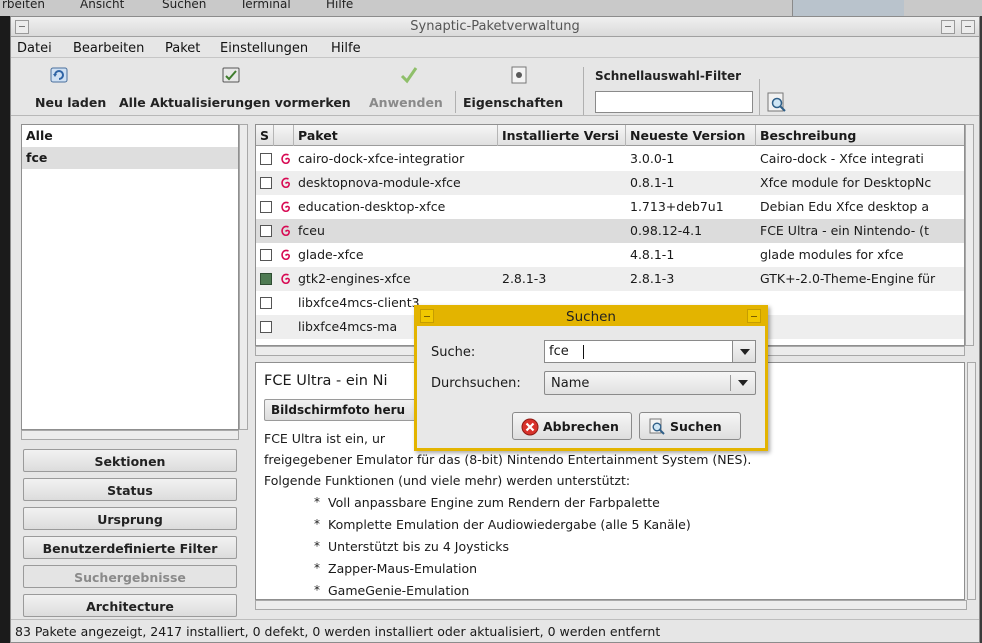 The width and height of the screenshot is (982, 643). I want to click on sections-button: Sektionen, so click(130, 460).